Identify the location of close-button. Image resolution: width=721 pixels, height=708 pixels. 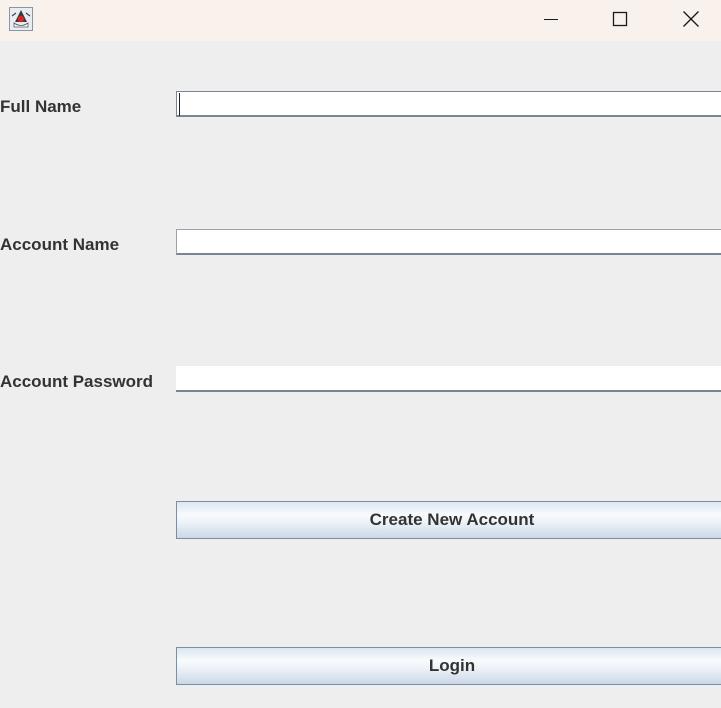
(691, 19).